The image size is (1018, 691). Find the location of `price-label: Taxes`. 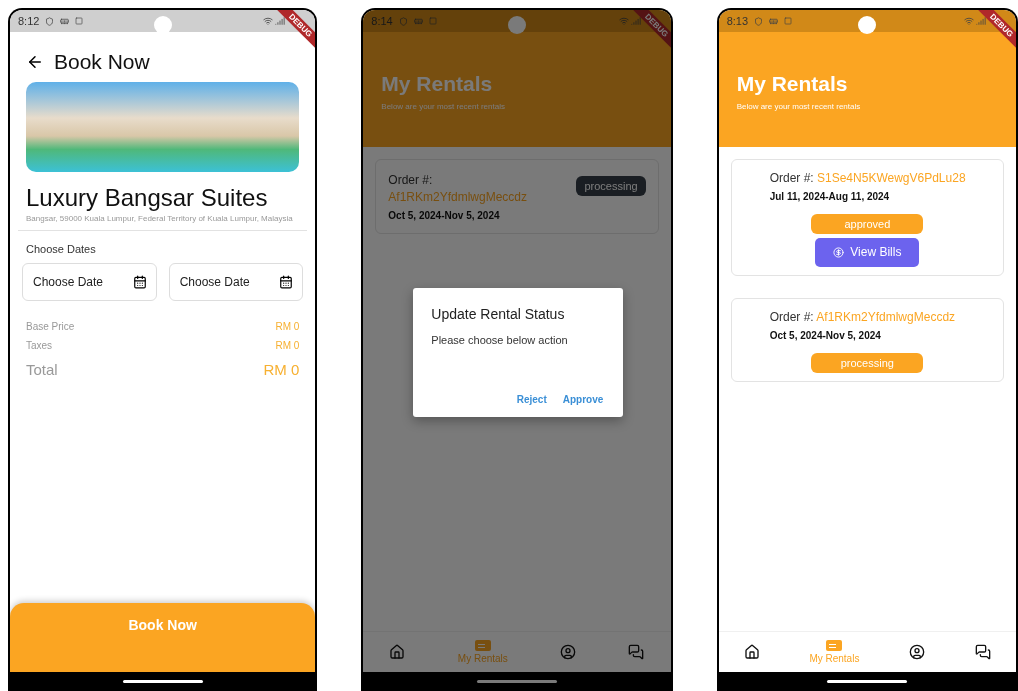

price-label: Taxes is located at coordinates (39, 346).